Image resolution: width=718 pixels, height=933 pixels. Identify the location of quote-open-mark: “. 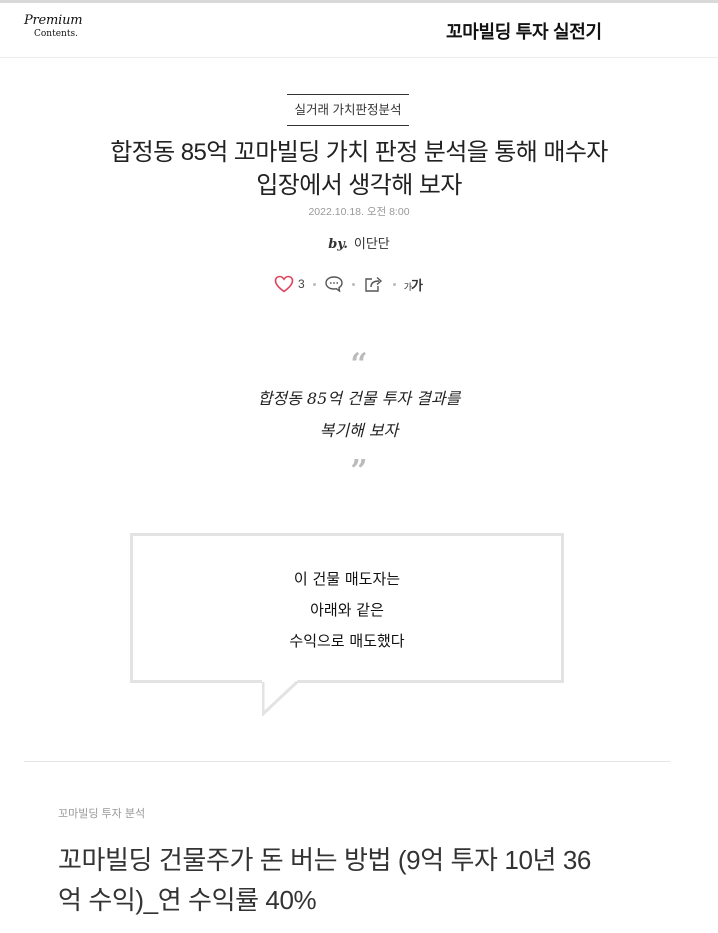
(359, 364).